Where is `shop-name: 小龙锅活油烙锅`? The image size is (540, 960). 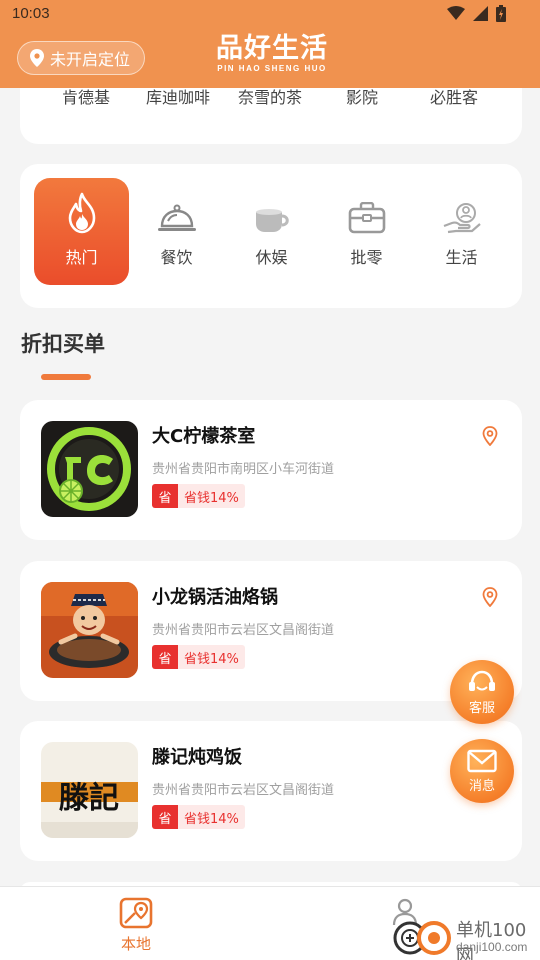 shop-name: 小龙锅活油烙锅 is located at coordinates (215, 597).